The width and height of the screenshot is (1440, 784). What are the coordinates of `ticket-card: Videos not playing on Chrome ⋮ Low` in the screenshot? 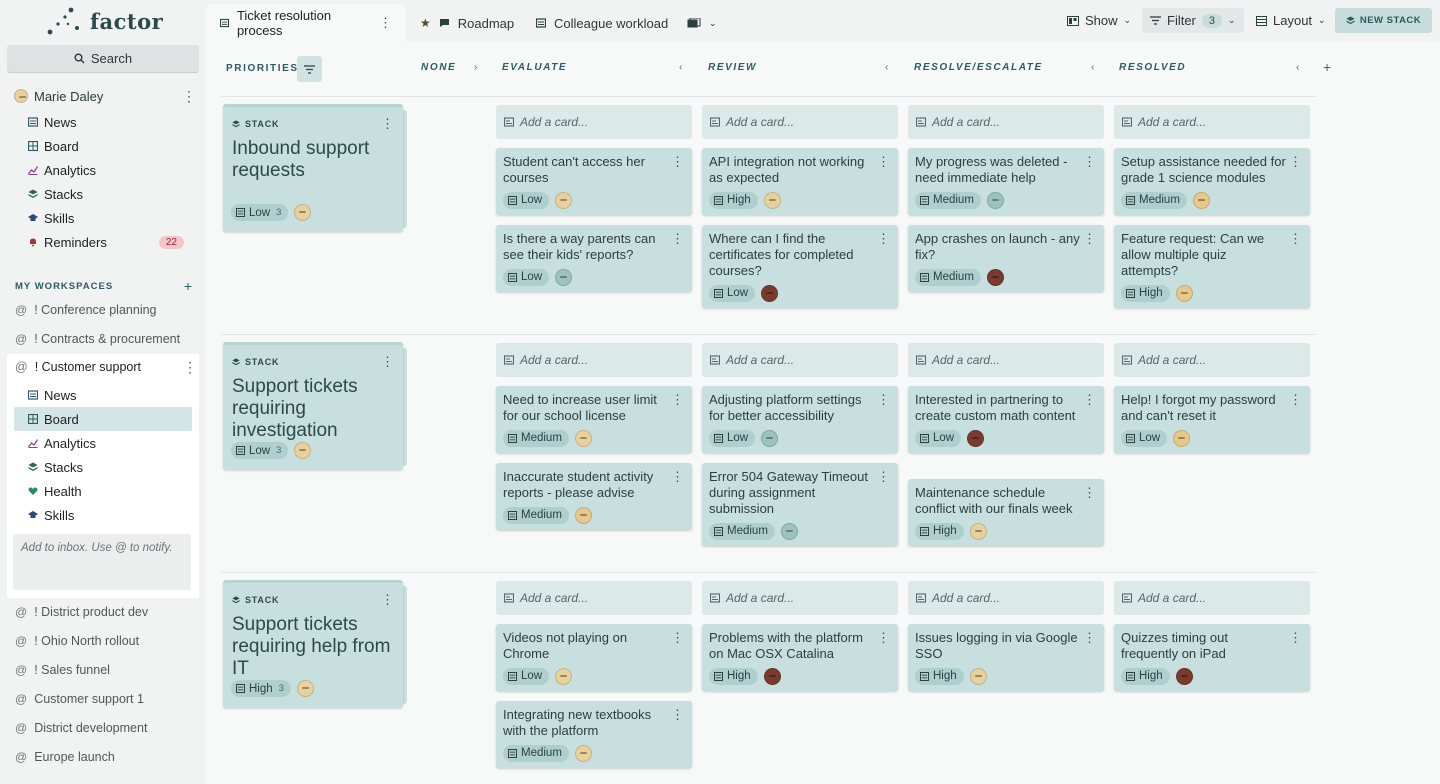 It's located at (594, 657).